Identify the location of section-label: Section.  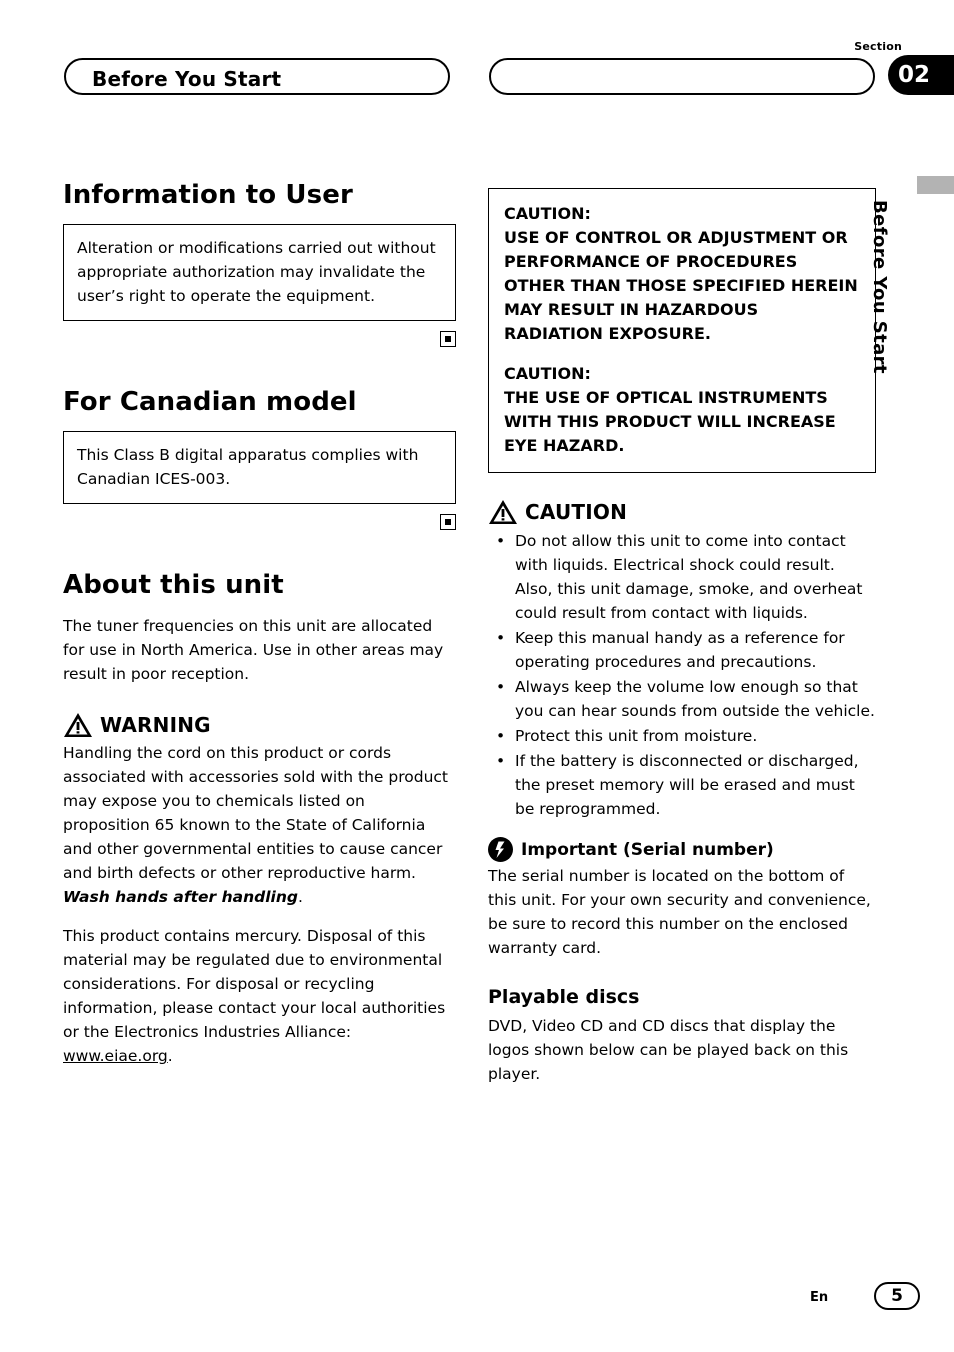
(878, 46).